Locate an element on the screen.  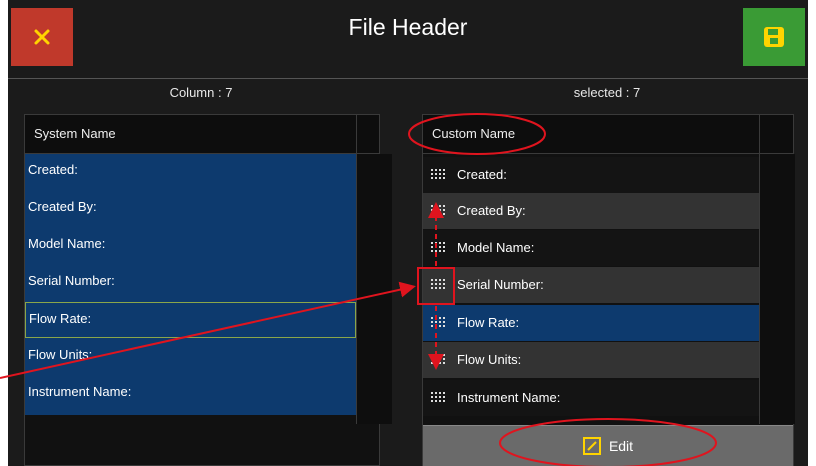
header-divider is located at coordinates (408, 78).